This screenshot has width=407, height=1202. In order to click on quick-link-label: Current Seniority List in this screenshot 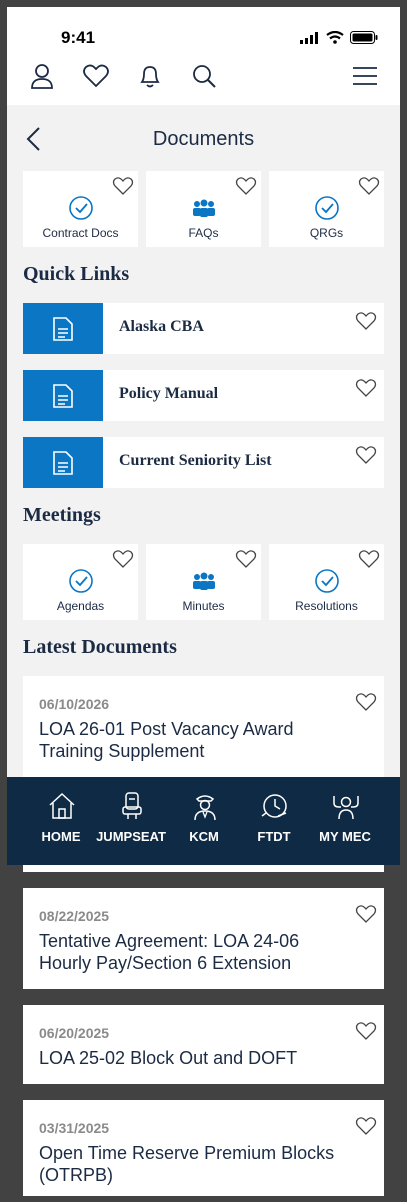, I will do `click(195, 460)`.